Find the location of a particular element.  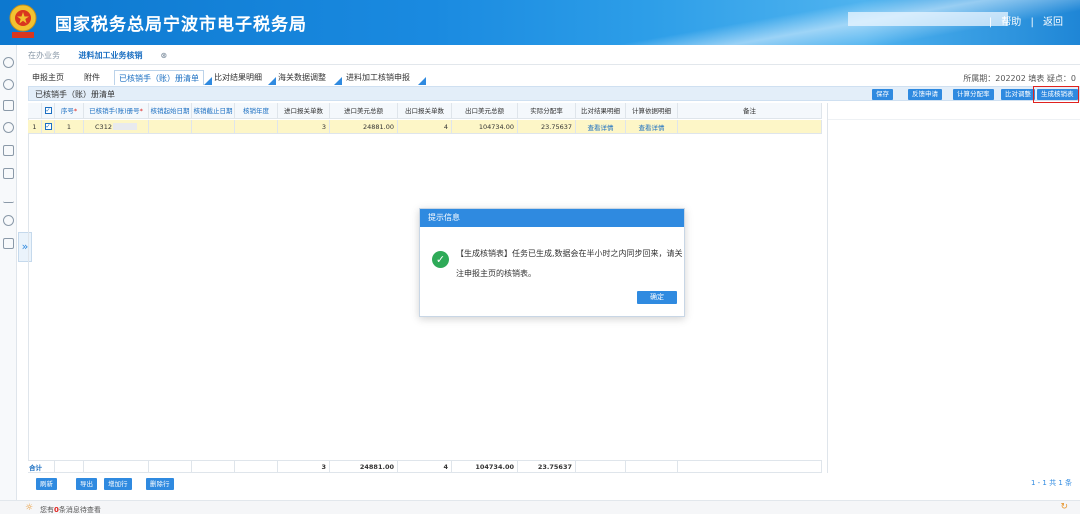

success-check-icon: ✓ is located at coordinates (440, 259).